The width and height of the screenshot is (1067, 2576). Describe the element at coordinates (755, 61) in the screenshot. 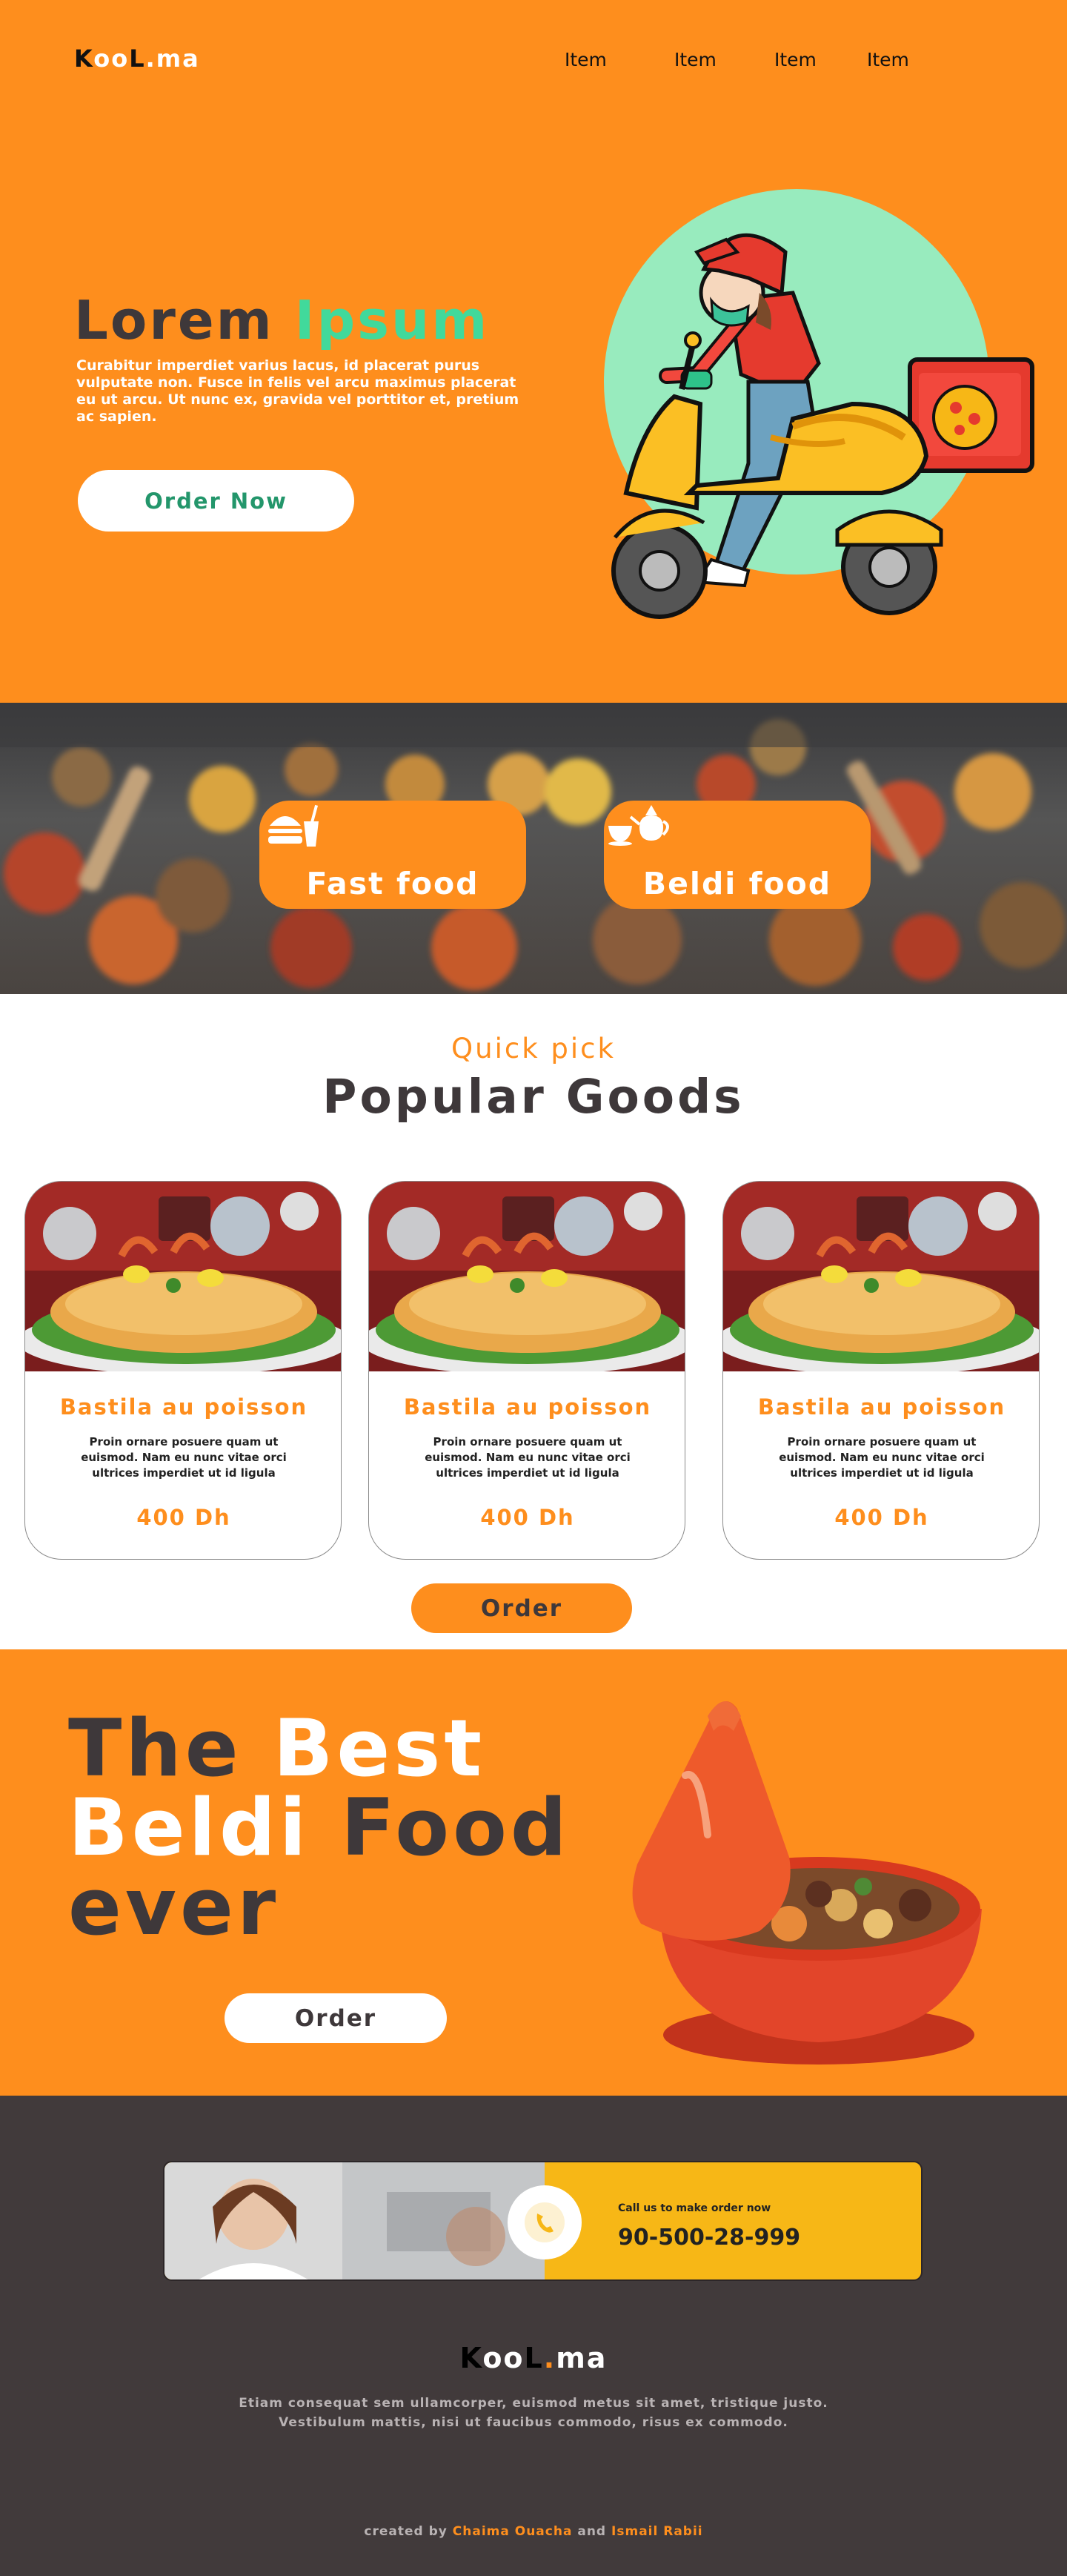

I see `top-nav: Item Item Item Item` at that location.